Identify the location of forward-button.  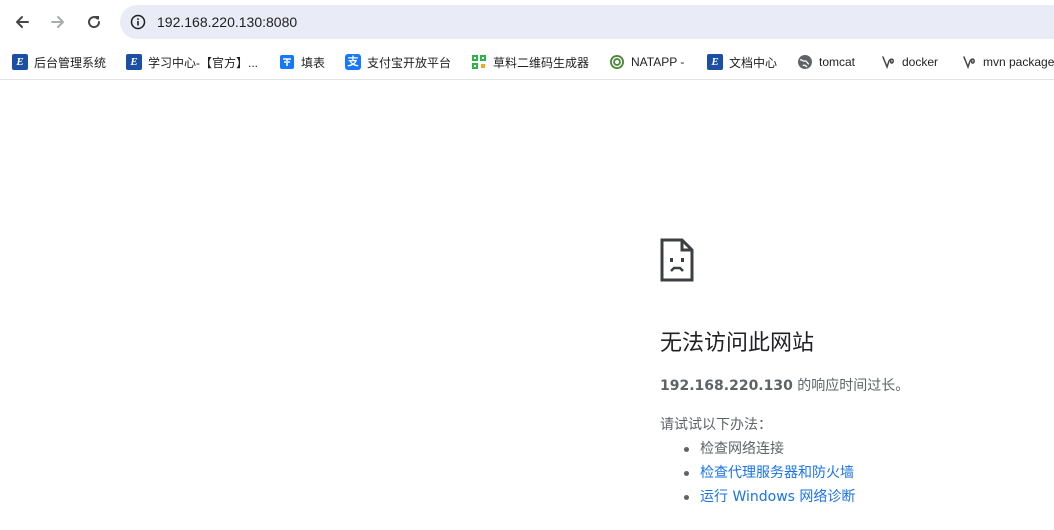
(58, 22).